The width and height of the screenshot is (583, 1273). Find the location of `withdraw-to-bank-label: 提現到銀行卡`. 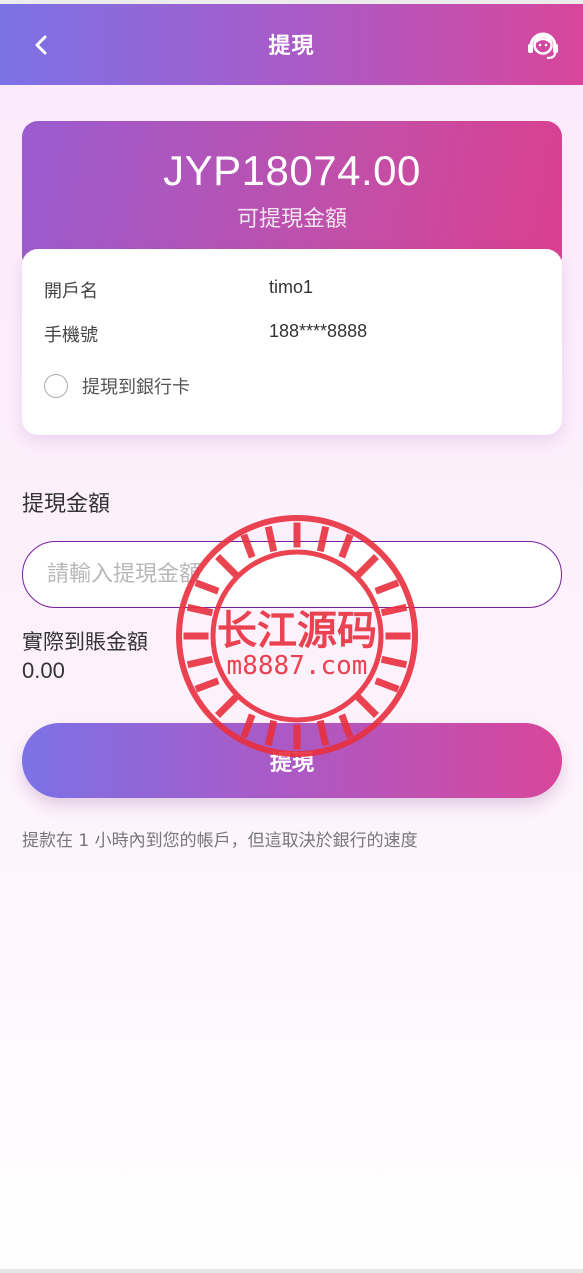

withdraw-to-bank-label: 提現到銀行卡 is located at coordinates (136, 387).